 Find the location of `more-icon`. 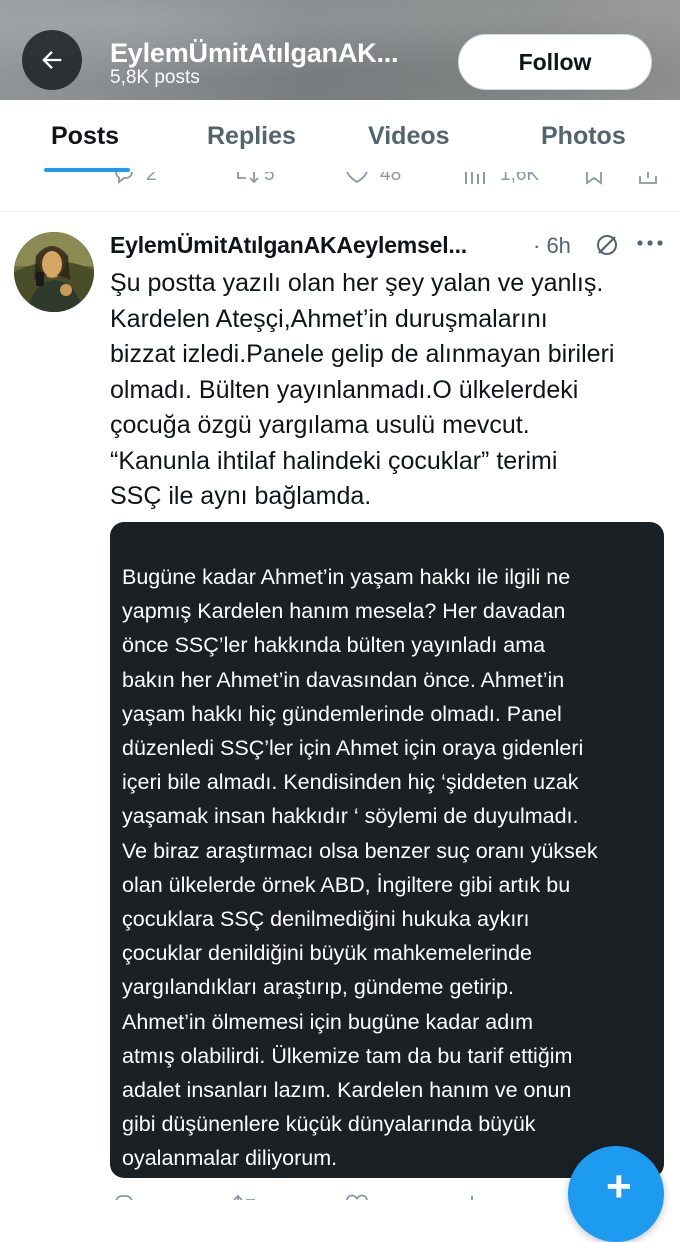

more-icon is located at coordinates (650, 243).